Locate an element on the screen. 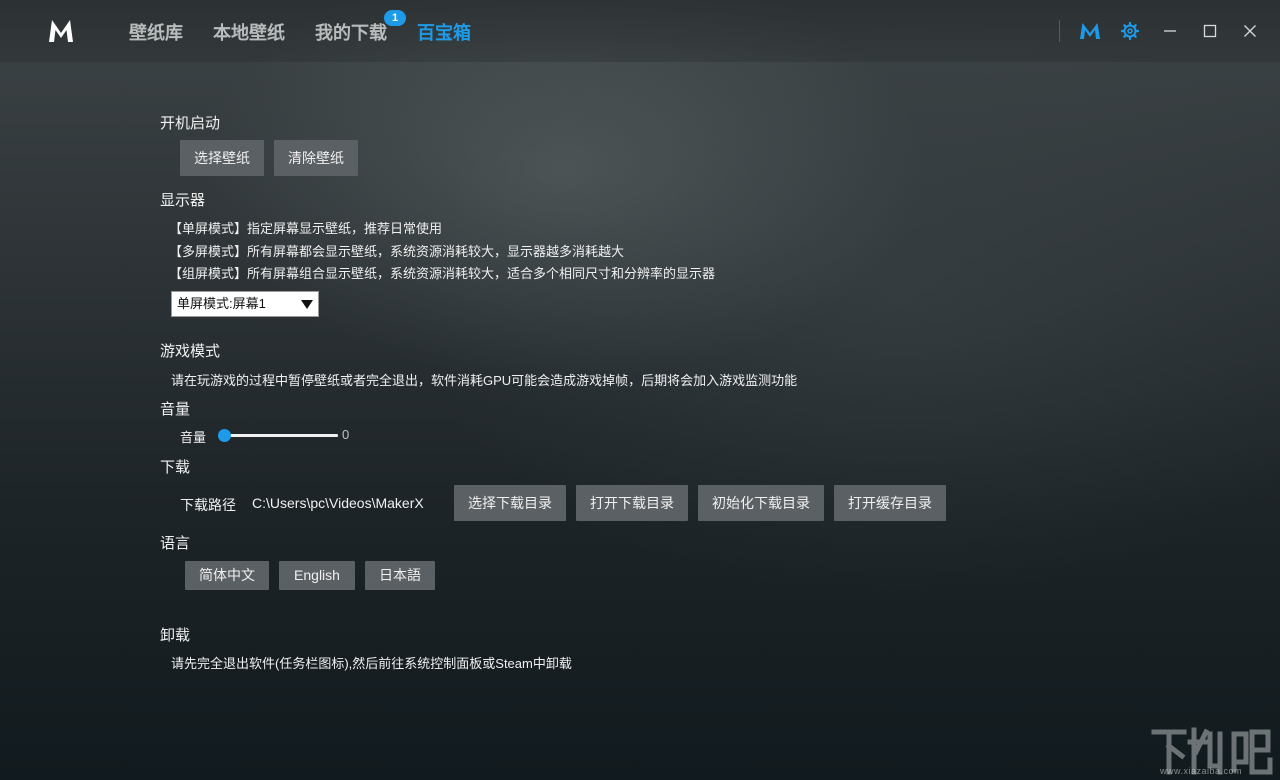  open-download-dir-button: 打开下载目录 is located at coordinates (632, 503).